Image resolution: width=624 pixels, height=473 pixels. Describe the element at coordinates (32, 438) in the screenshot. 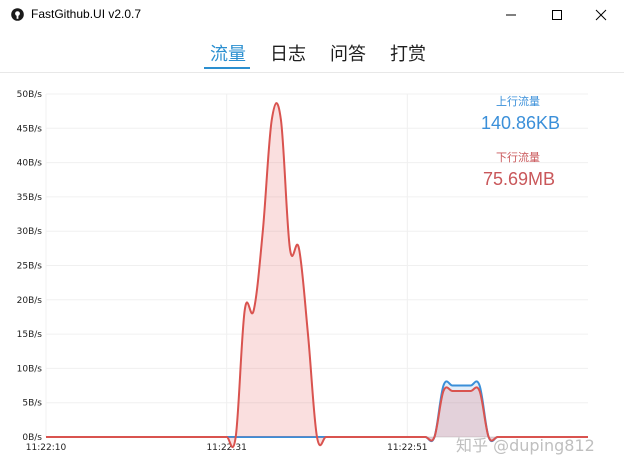

I see `y-tick-label: 0B/s` at that location.